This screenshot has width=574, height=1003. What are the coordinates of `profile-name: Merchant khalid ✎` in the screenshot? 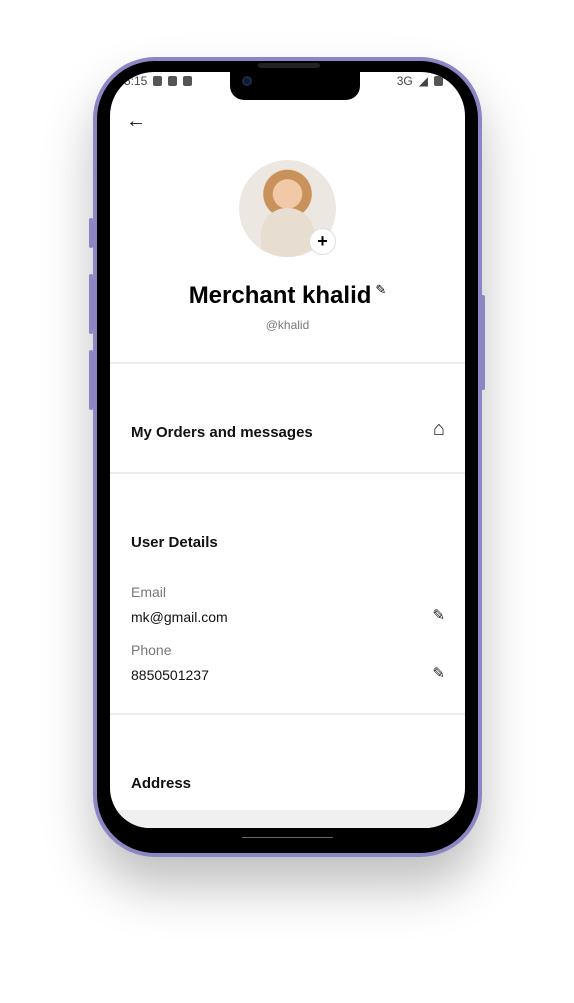 It's located at (287, 296).